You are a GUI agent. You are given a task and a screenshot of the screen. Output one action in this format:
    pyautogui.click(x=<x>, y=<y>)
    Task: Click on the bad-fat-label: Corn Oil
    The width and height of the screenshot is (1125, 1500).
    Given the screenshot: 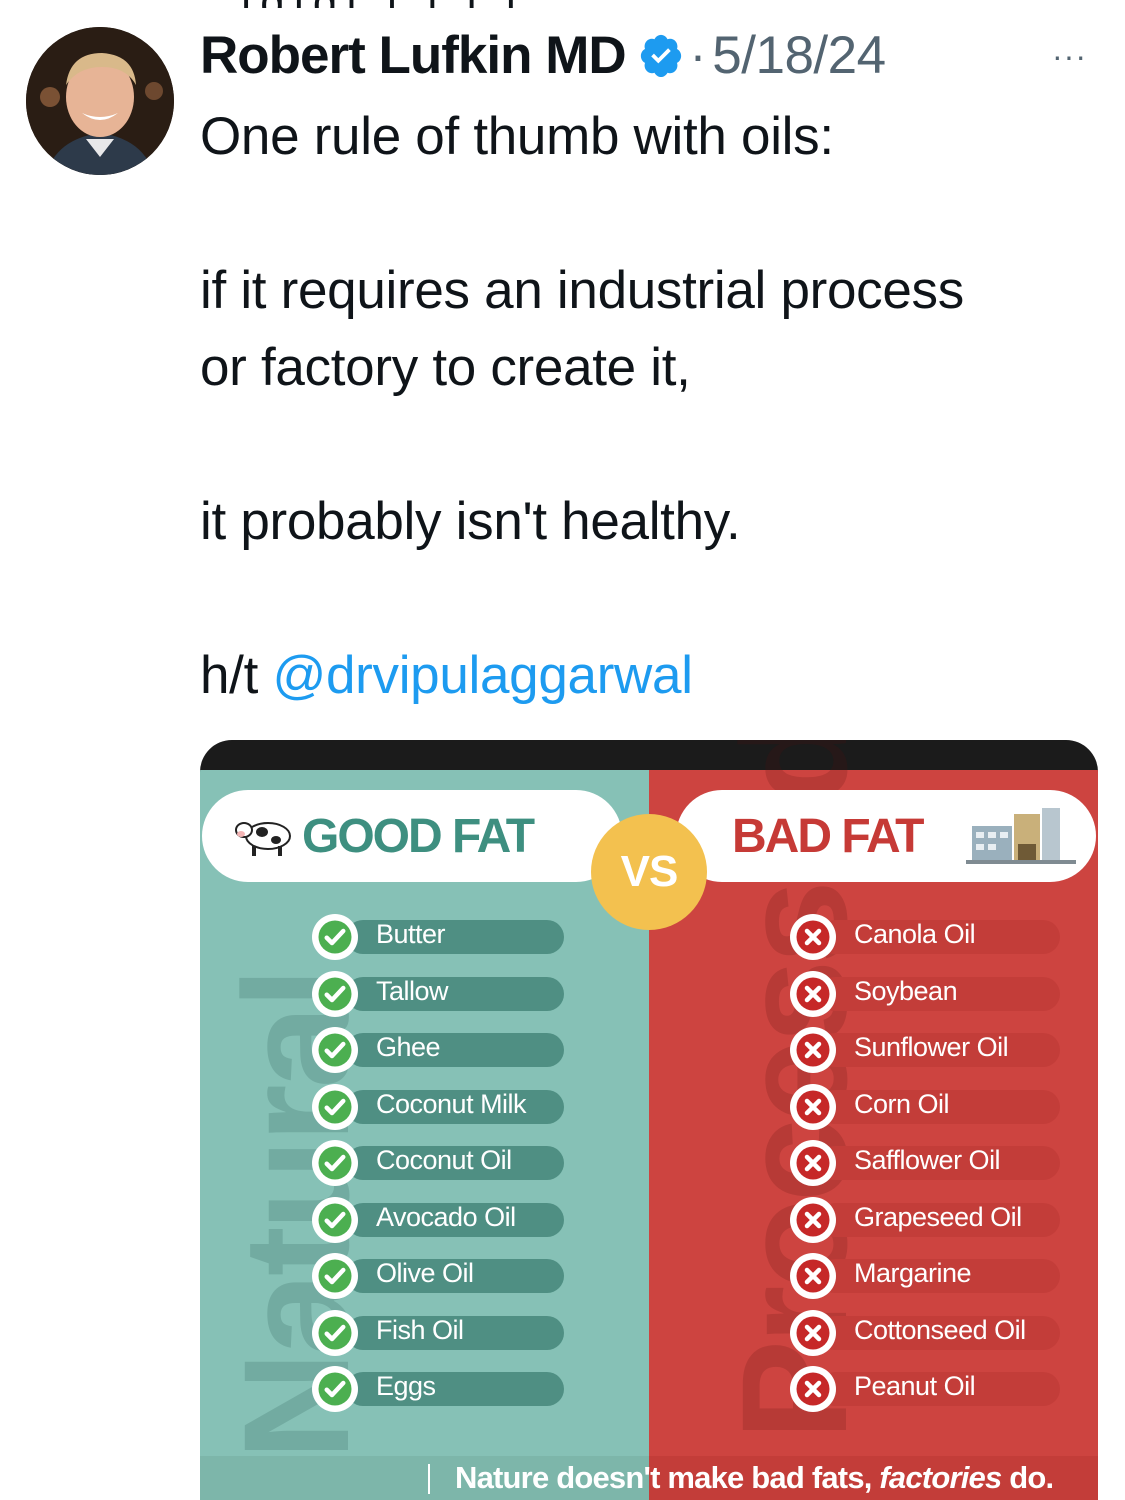 What is the action you would take?
    pyautogui.click(x=902, y=1103)
    